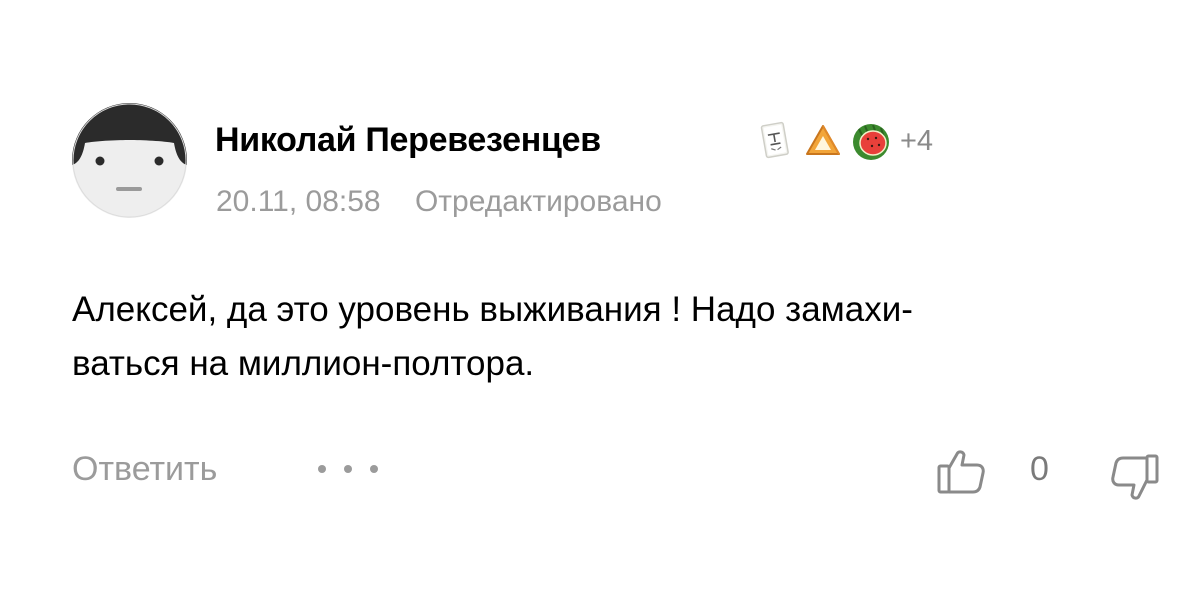 This screenshot has width=1200, height=612. I want to click on watermelon-badge-icon, so click(871, 141).